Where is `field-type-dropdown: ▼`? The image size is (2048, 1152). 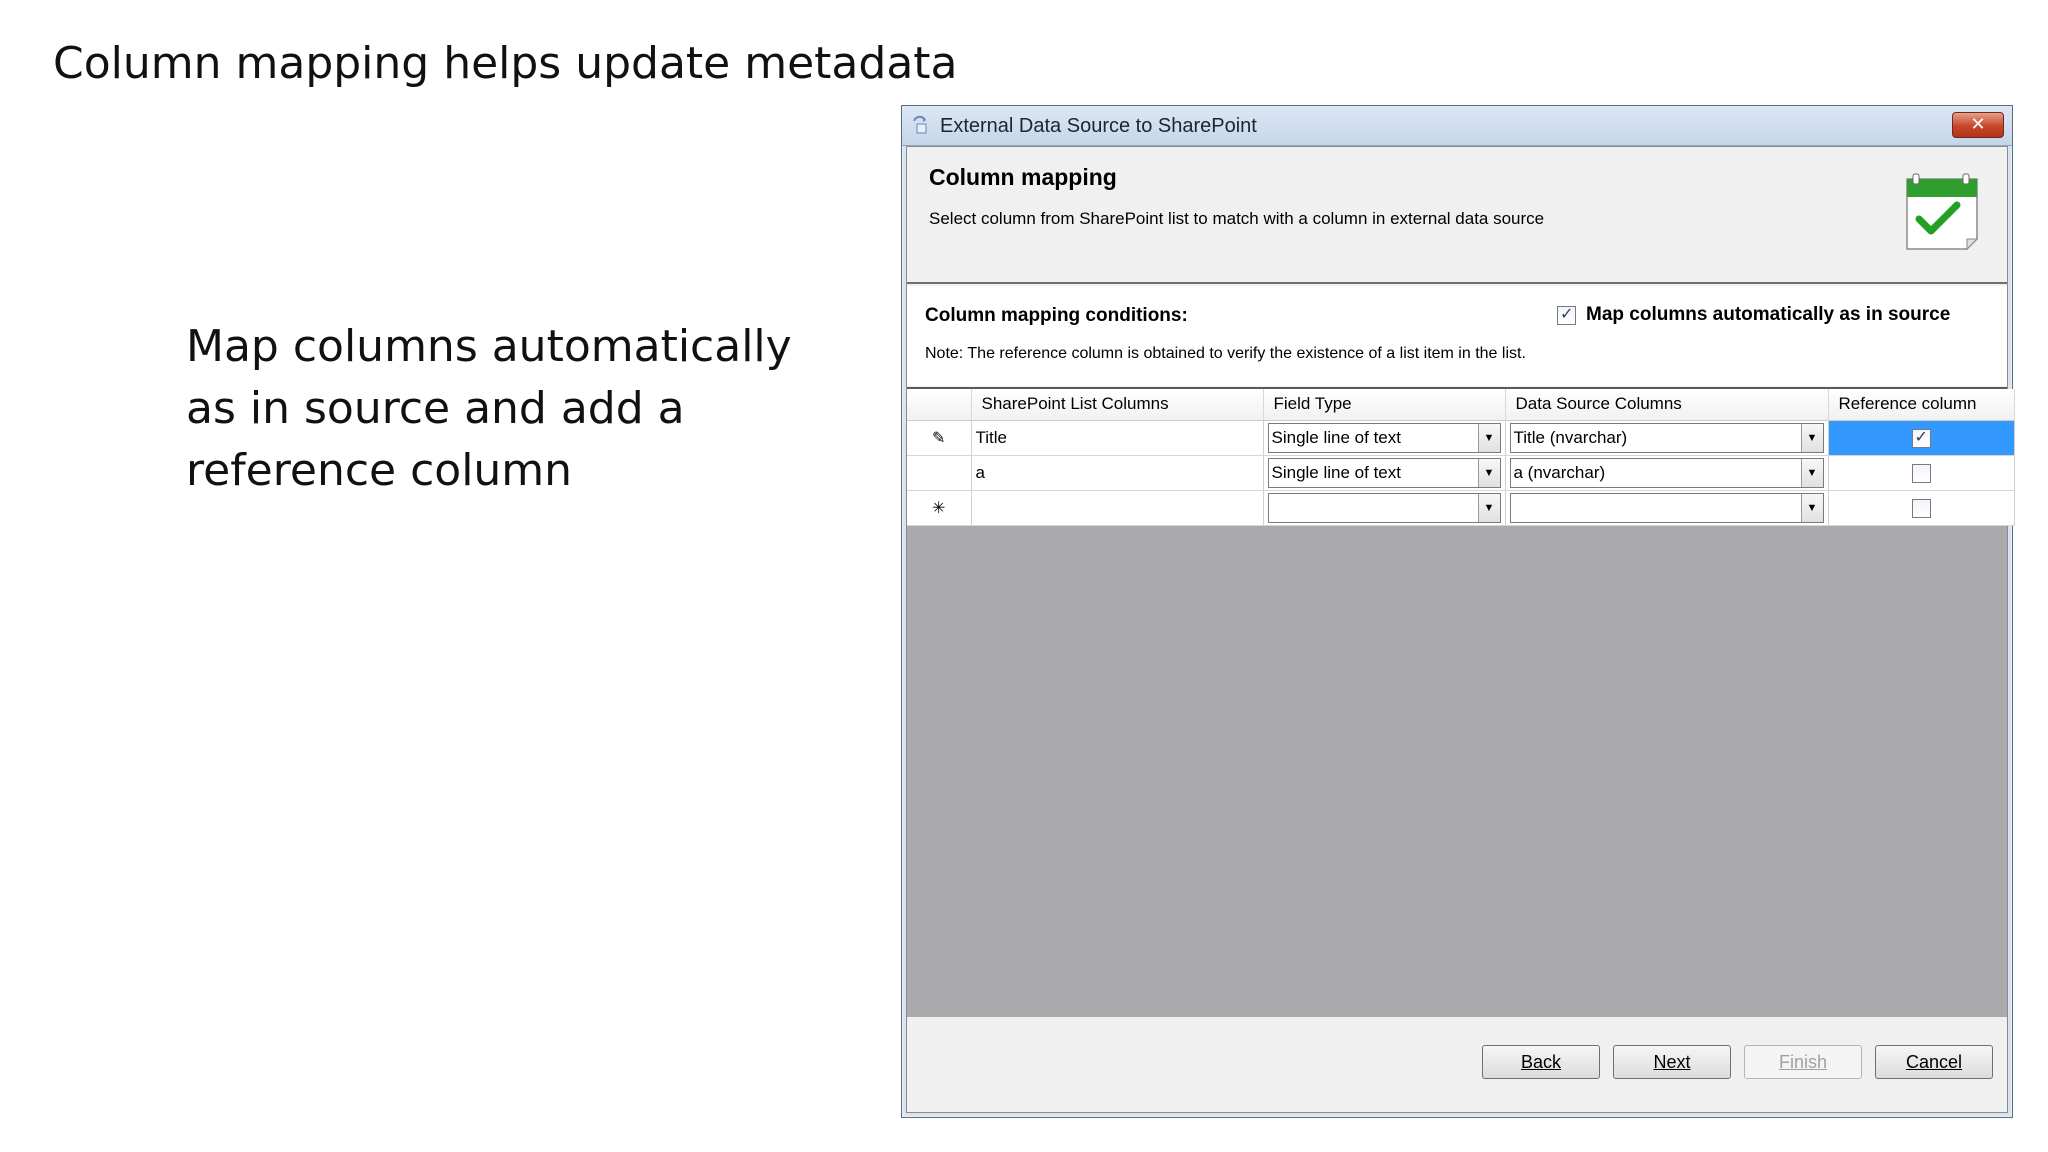
field-type-dropdown: ▼ is located at coordinates (1384, 507).